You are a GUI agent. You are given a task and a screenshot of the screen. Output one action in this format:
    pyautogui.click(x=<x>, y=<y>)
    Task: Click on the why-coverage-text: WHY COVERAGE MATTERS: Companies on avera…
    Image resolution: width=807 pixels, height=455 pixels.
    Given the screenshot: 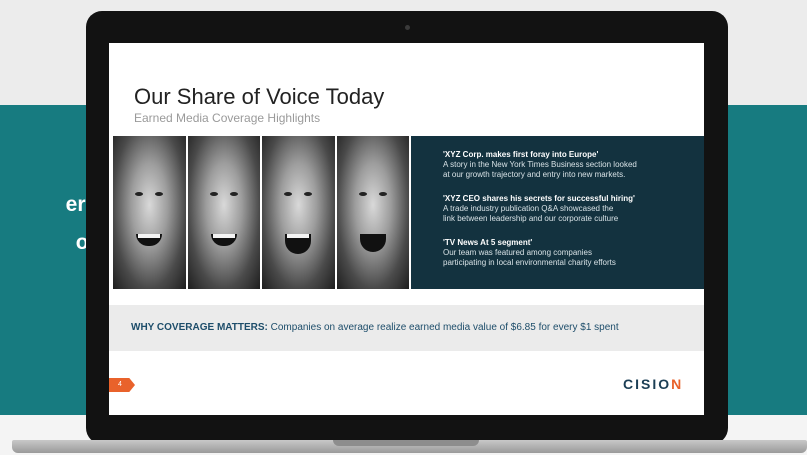 What is the action you would take?
    pyautogui.click(x=375, y=327)
    